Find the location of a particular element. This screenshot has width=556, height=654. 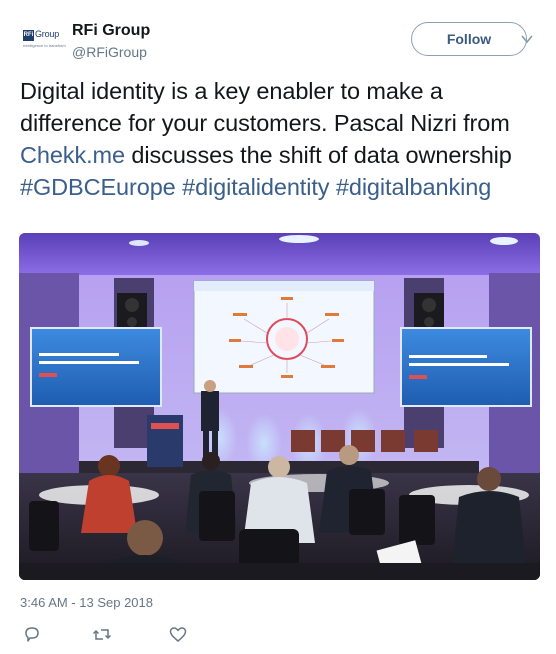

avatar: RFi Group Intelligence to transform is located at coordinates (44, 39).